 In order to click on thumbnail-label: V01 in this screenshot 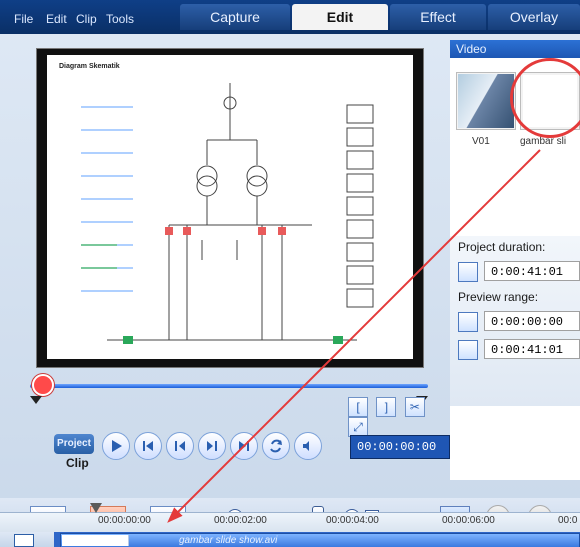, I will do `click(481, 141)`.